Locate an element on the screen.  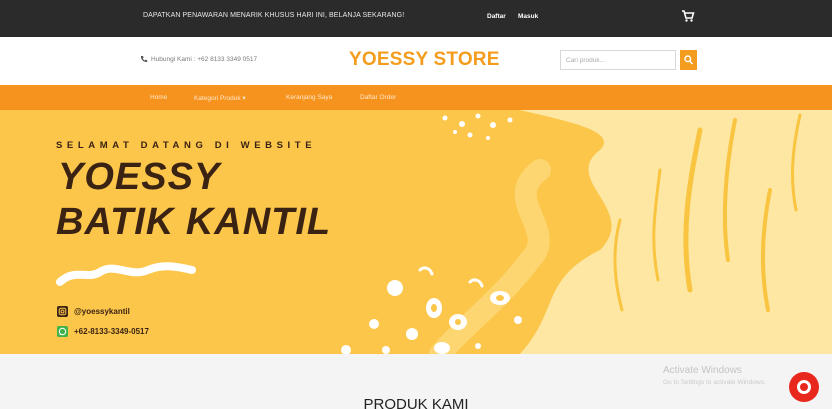
login-link: Masuk is located at coordinates (528, 16).